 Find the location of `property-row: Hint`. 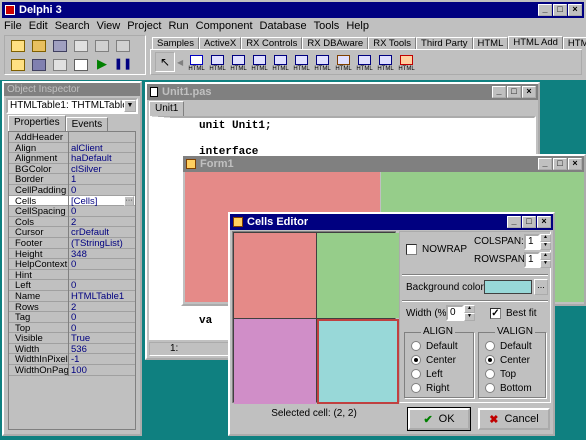

property-row: Hint is located at coordinates (72, 275).